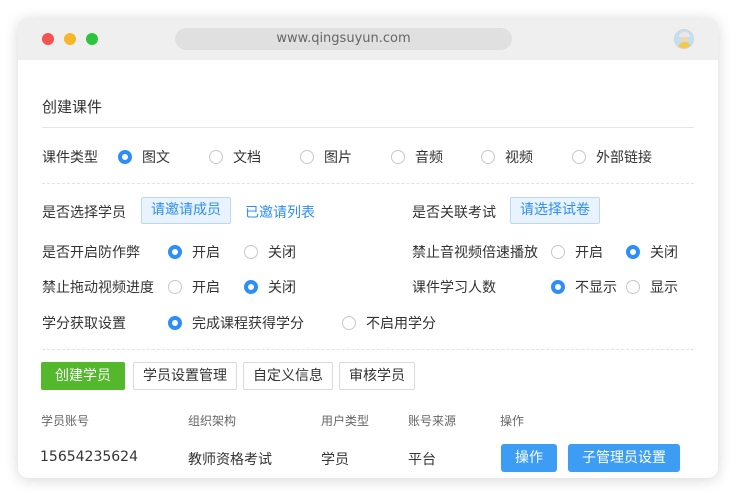  I want to click on column-header-action: 操作, so click(512, 421).